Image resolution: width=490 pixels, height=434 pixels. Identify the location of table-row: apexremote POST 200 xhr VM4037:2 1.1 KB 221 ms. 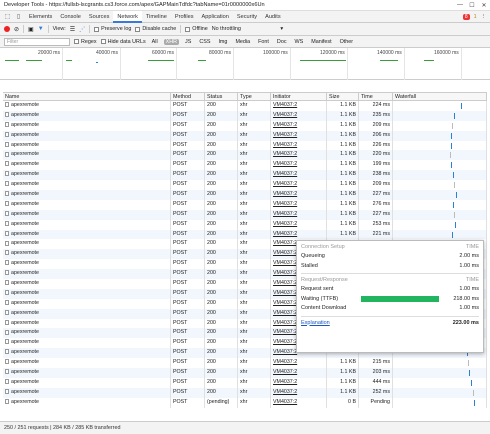
(245, 234).